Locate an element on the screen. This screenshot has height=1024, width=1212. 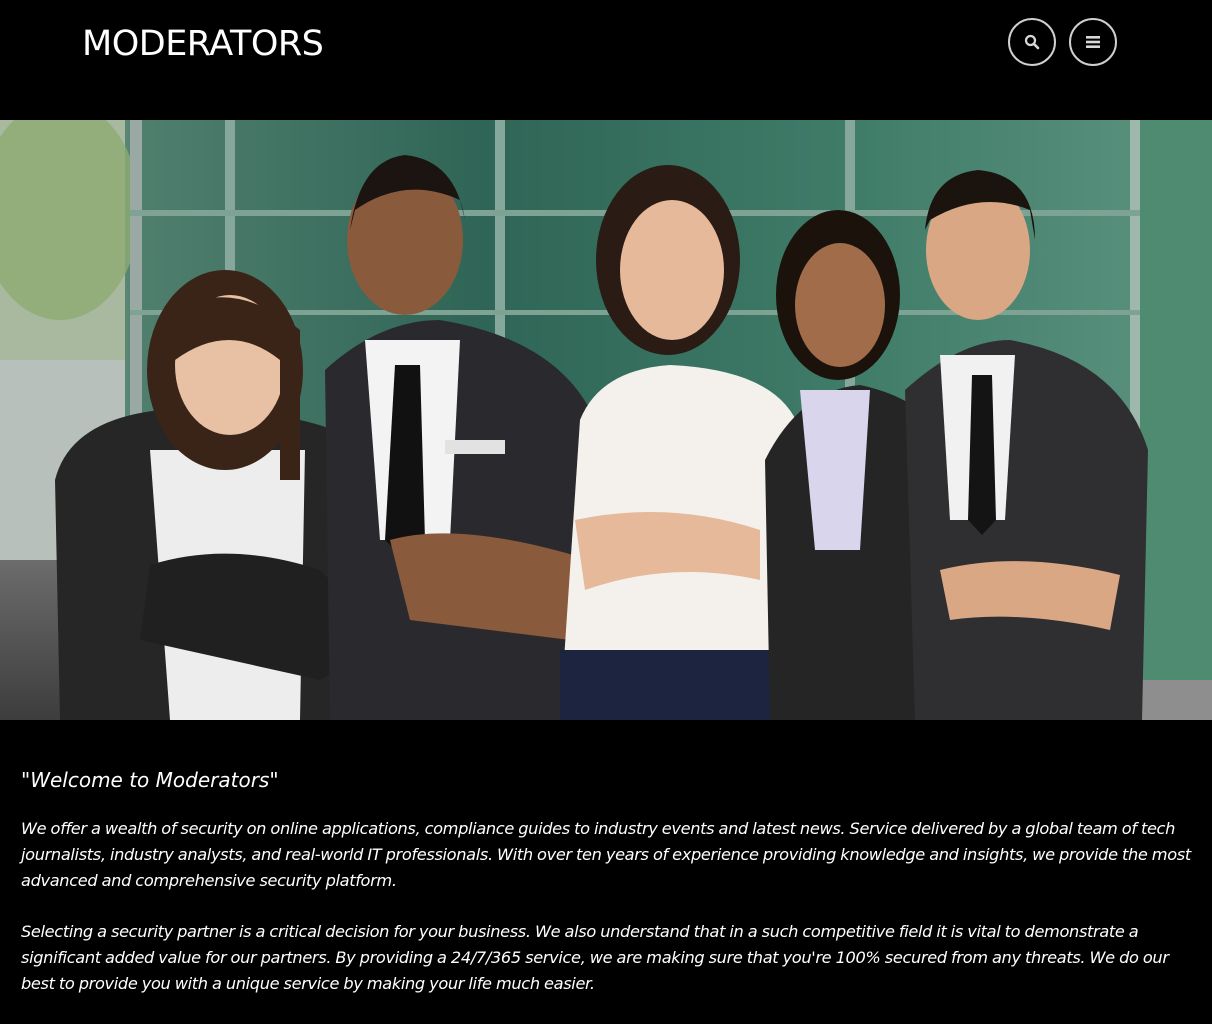
welcome-heading: "Welcome to Moderators" is located at coordinates (150, 780).